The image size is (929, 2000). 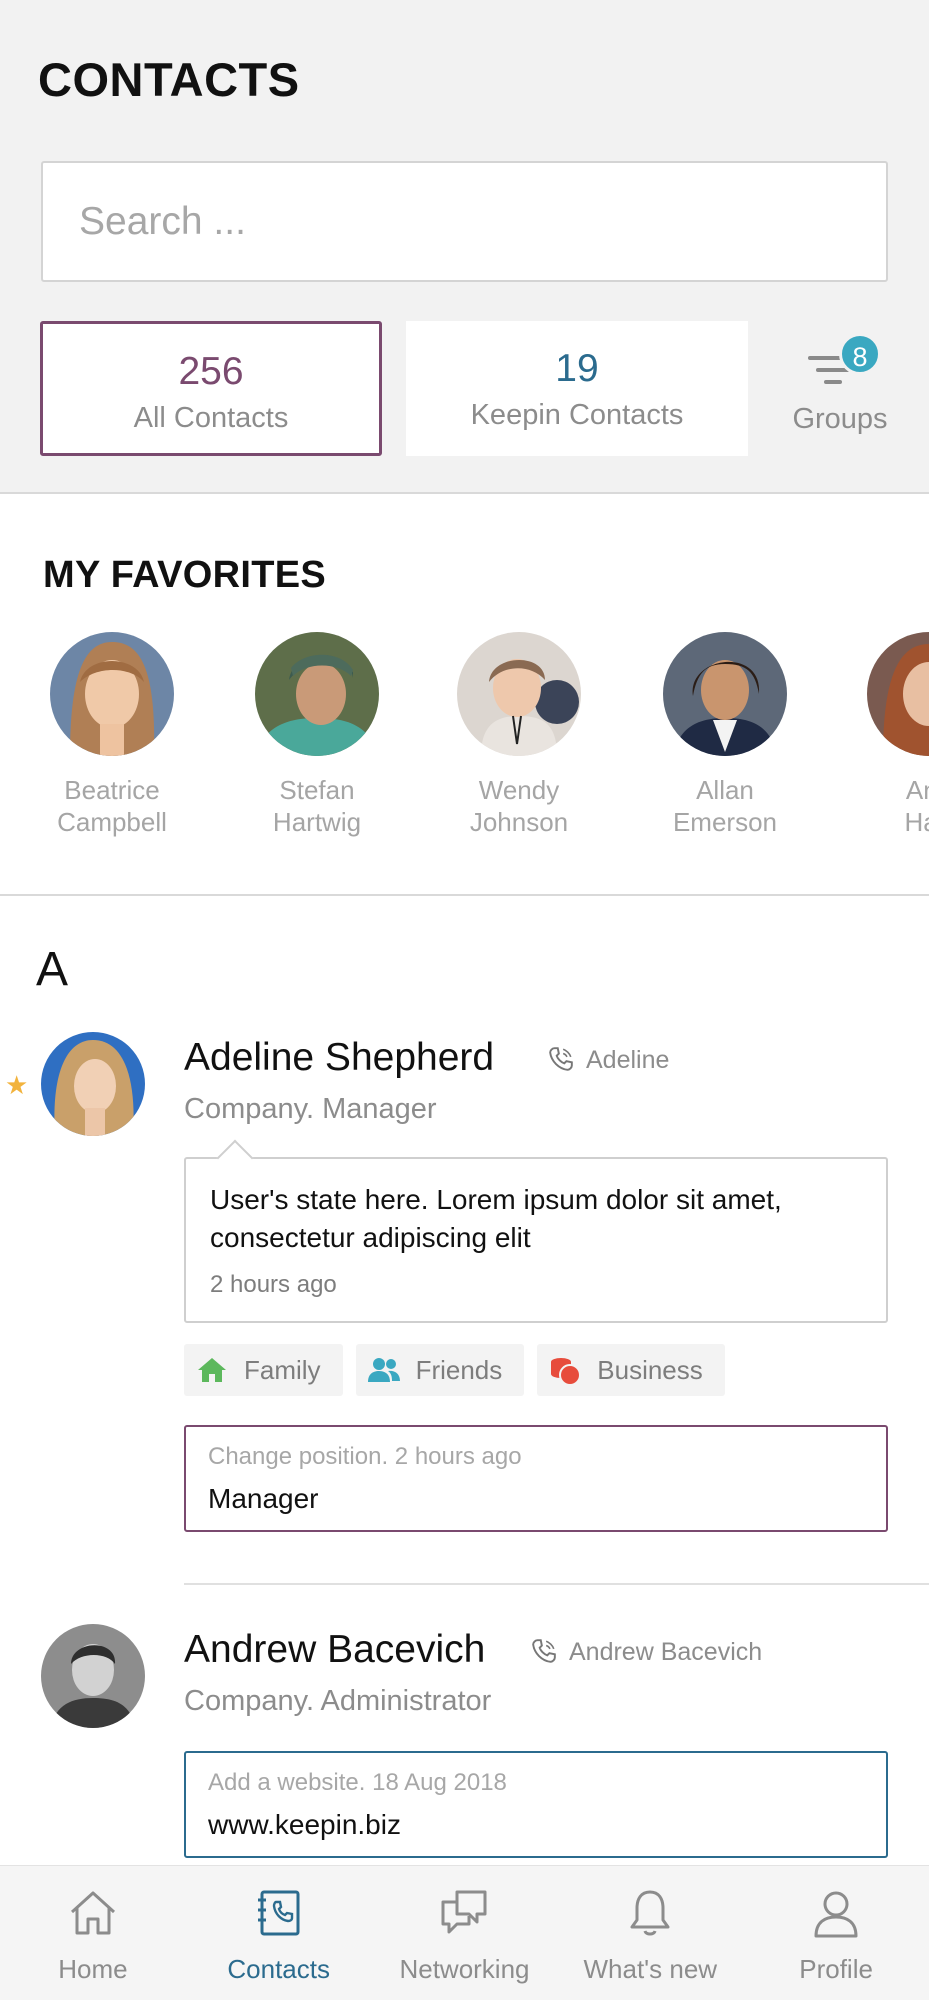 I want to click on groups-label: Groups, so click(x=840, y=419).